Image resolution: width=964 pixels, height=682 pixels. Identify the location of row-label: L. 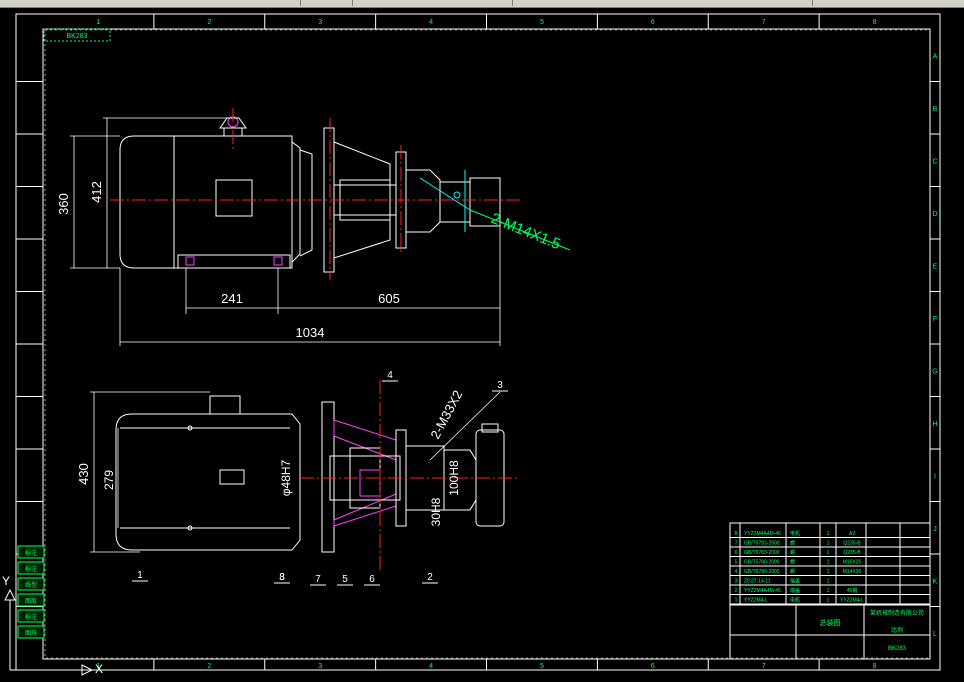
(935, 634).